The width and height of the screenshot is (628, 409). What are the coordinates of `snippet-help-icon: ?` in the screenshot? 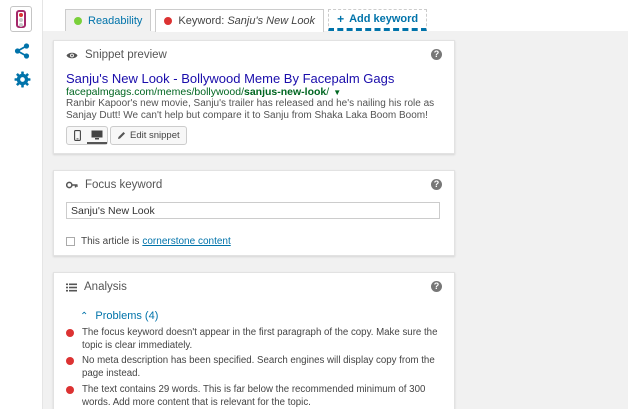 It's located at (436, 54).